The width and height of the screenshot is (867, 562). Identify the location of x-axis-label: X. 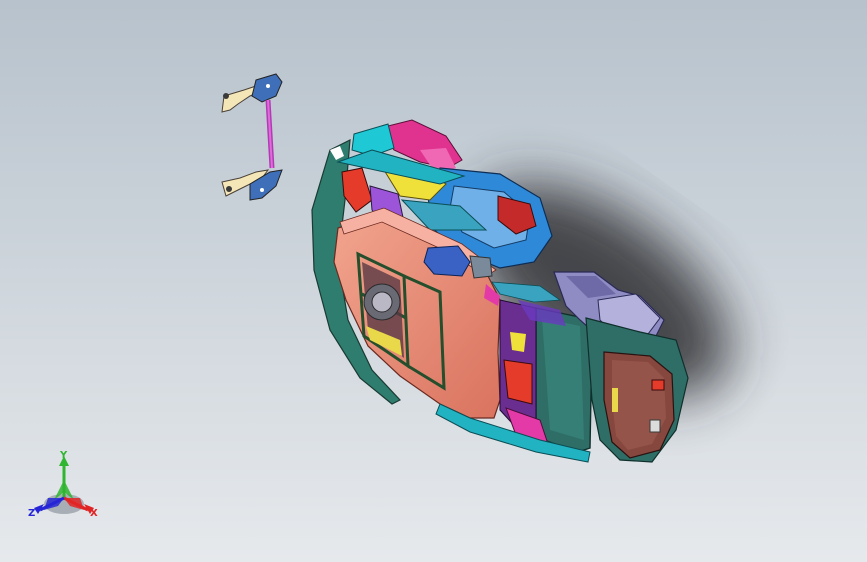
(94, 513).